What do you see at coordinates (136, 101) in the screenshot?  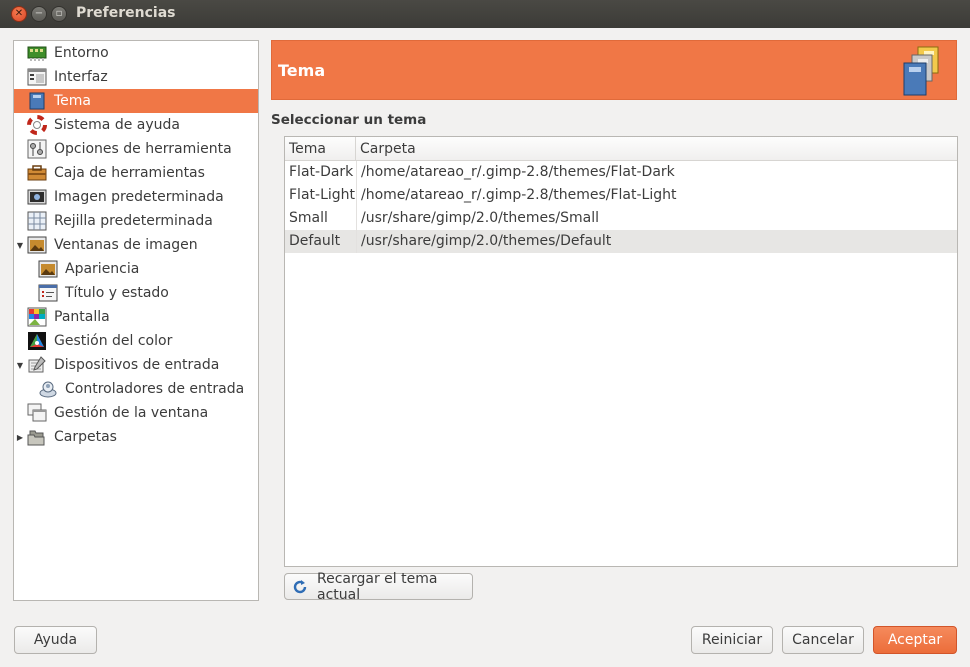 I see `sidebar-item-tema: Tema` at bounding box center [136, 101].